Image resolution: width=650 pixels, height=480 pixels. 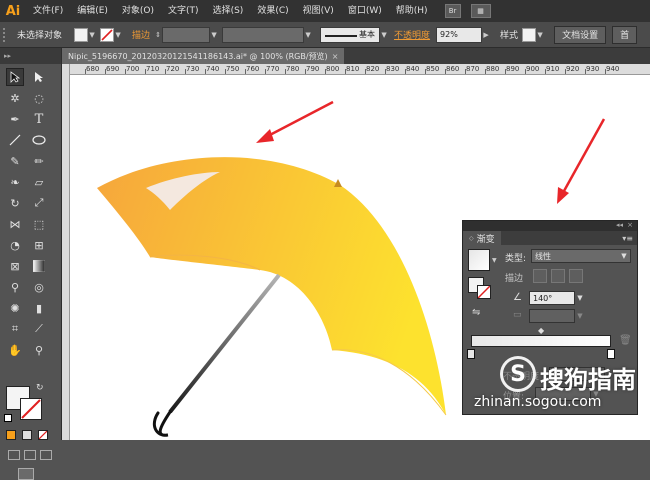 I want to click on screen-mode-icon, so click(x=26, y=474).